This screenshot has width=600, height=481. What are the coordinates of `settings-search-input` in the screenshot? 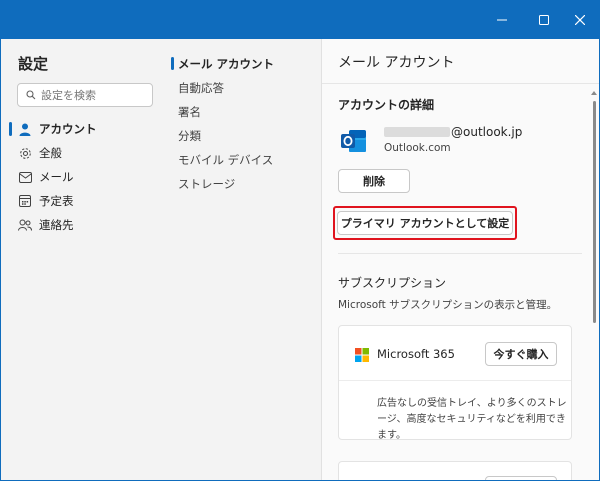 It's located at (91, 95).